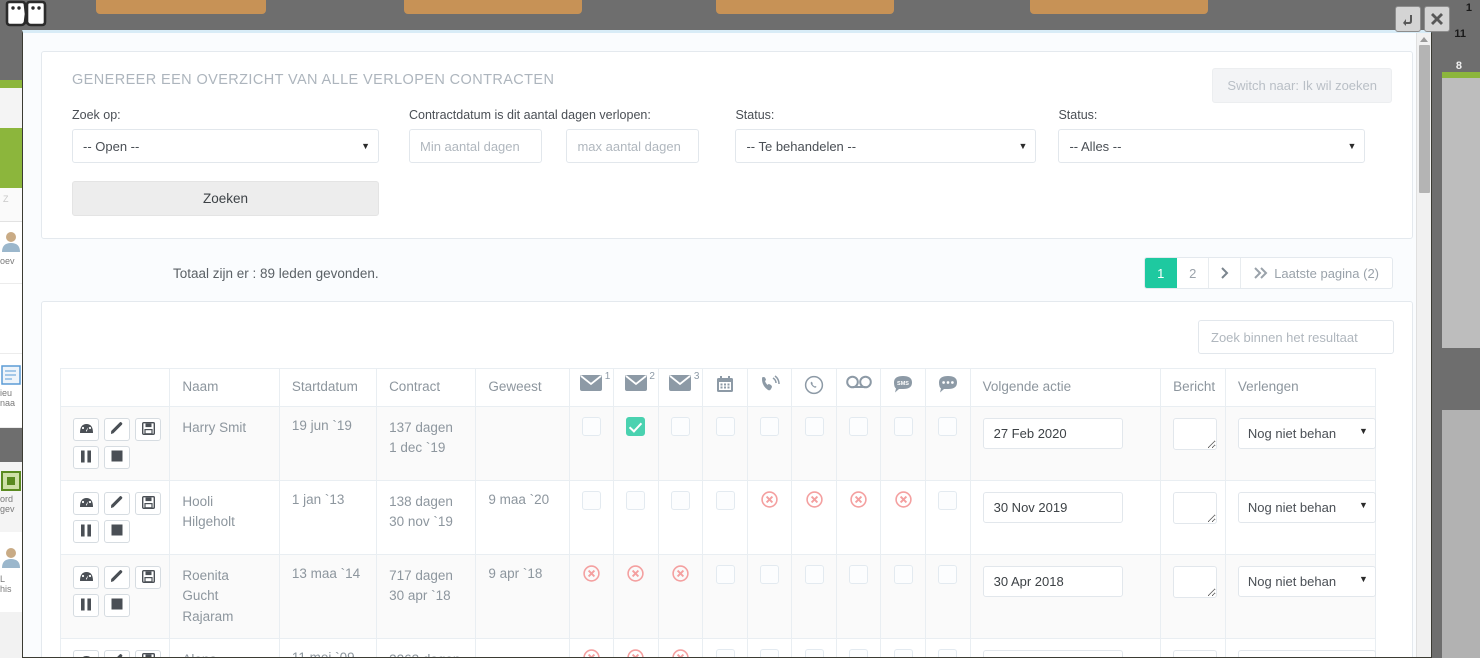  What do you see at coordinates (1225, 273) in the screenshot?
I see `next-page-button` at bounding box center [1225, 273].